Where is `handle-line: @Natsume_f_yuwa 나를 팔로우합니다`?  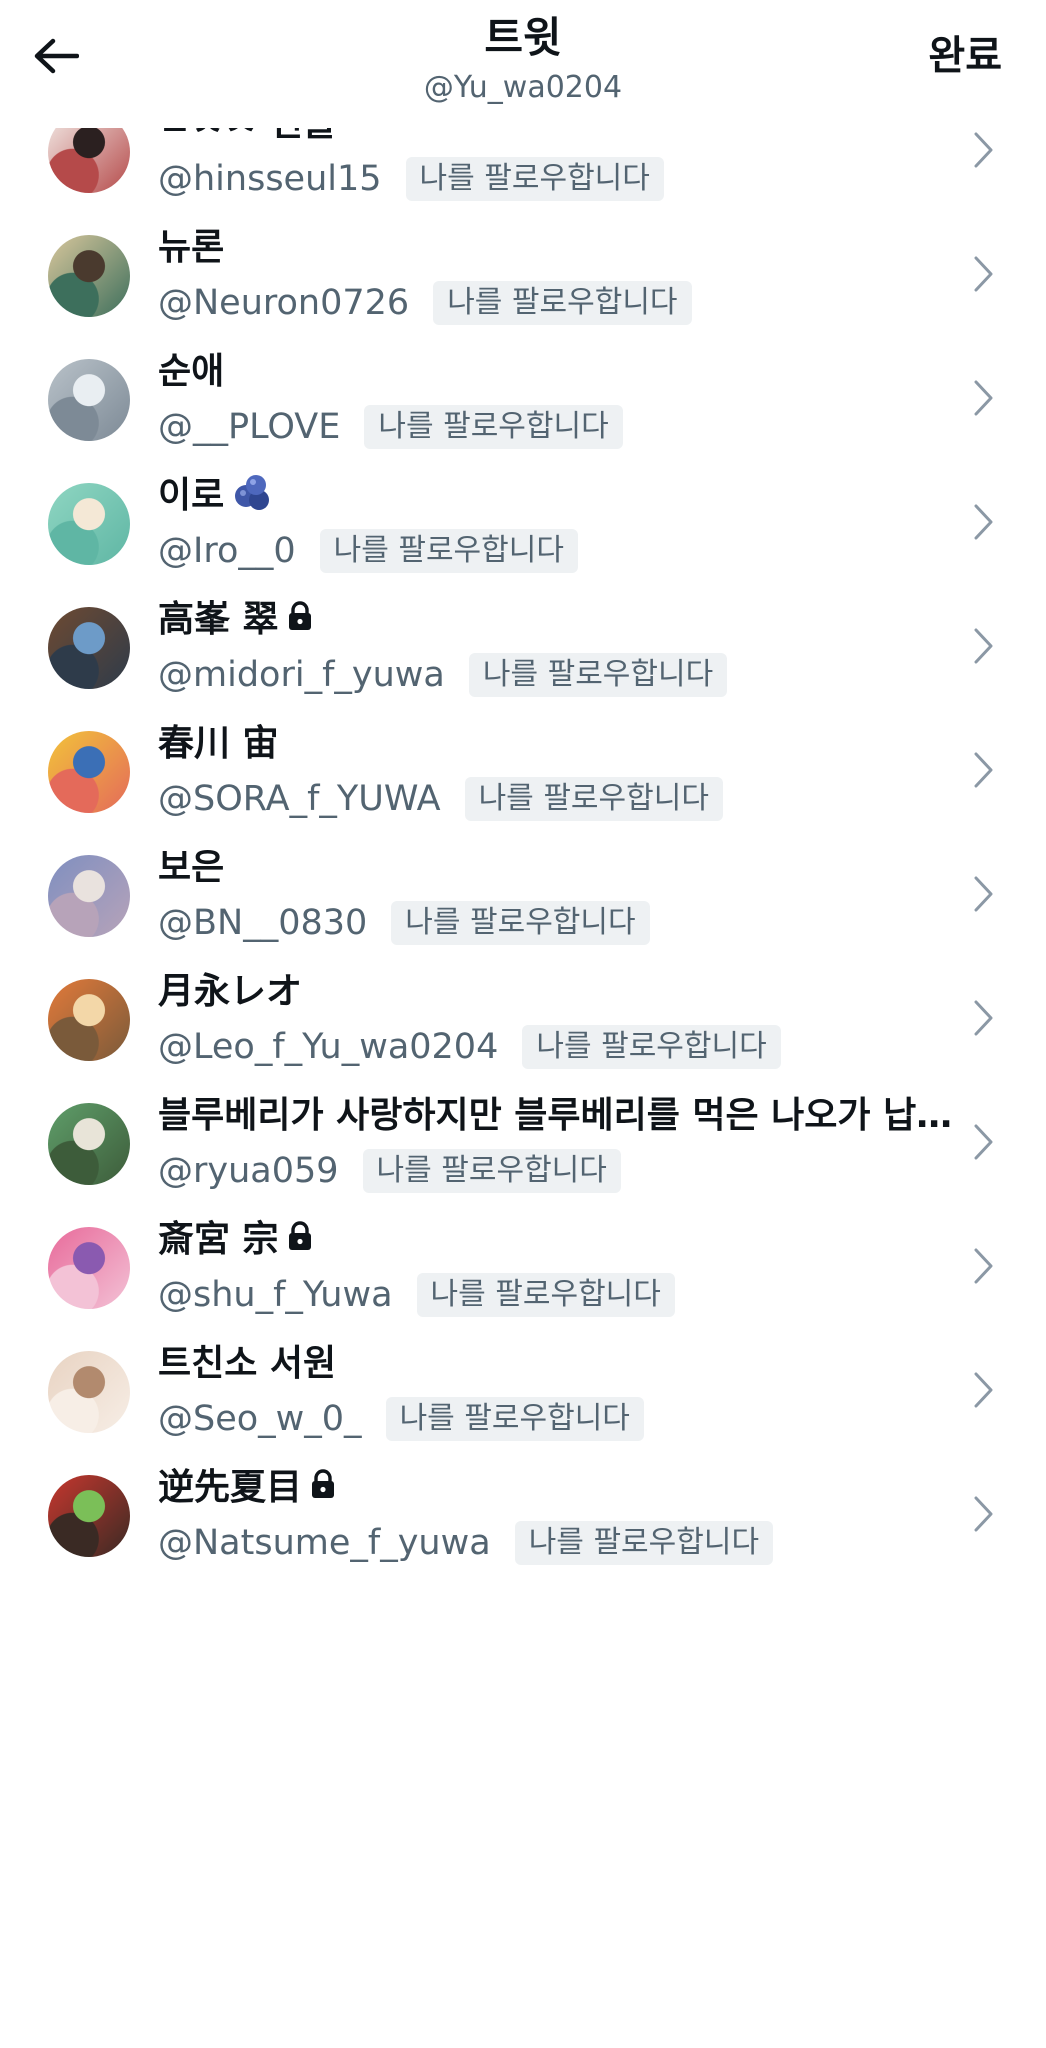 handle-line: @Natsume_f_yuwa 나를 팔로우합니다 is located at coordinates (466, 1543).